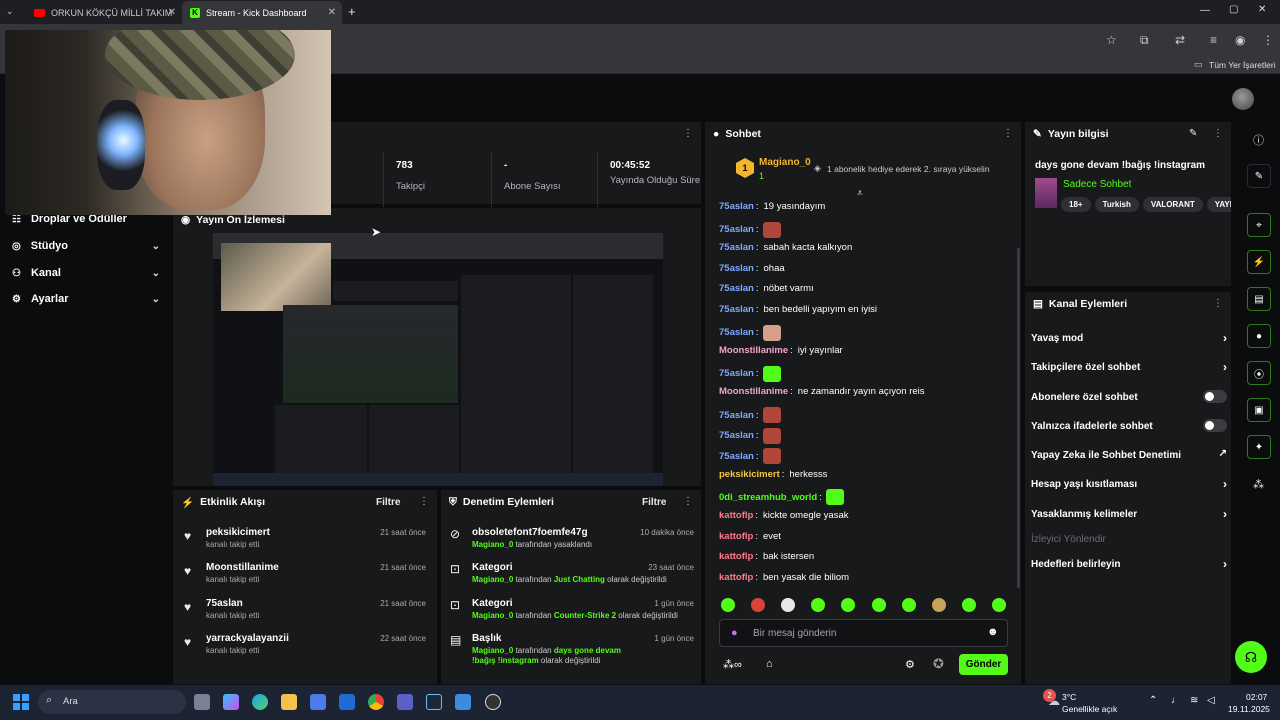 The height and width of the screenshot is (720, 1280). I want to click on rail-chat-button: ●, so click(1259, 336).